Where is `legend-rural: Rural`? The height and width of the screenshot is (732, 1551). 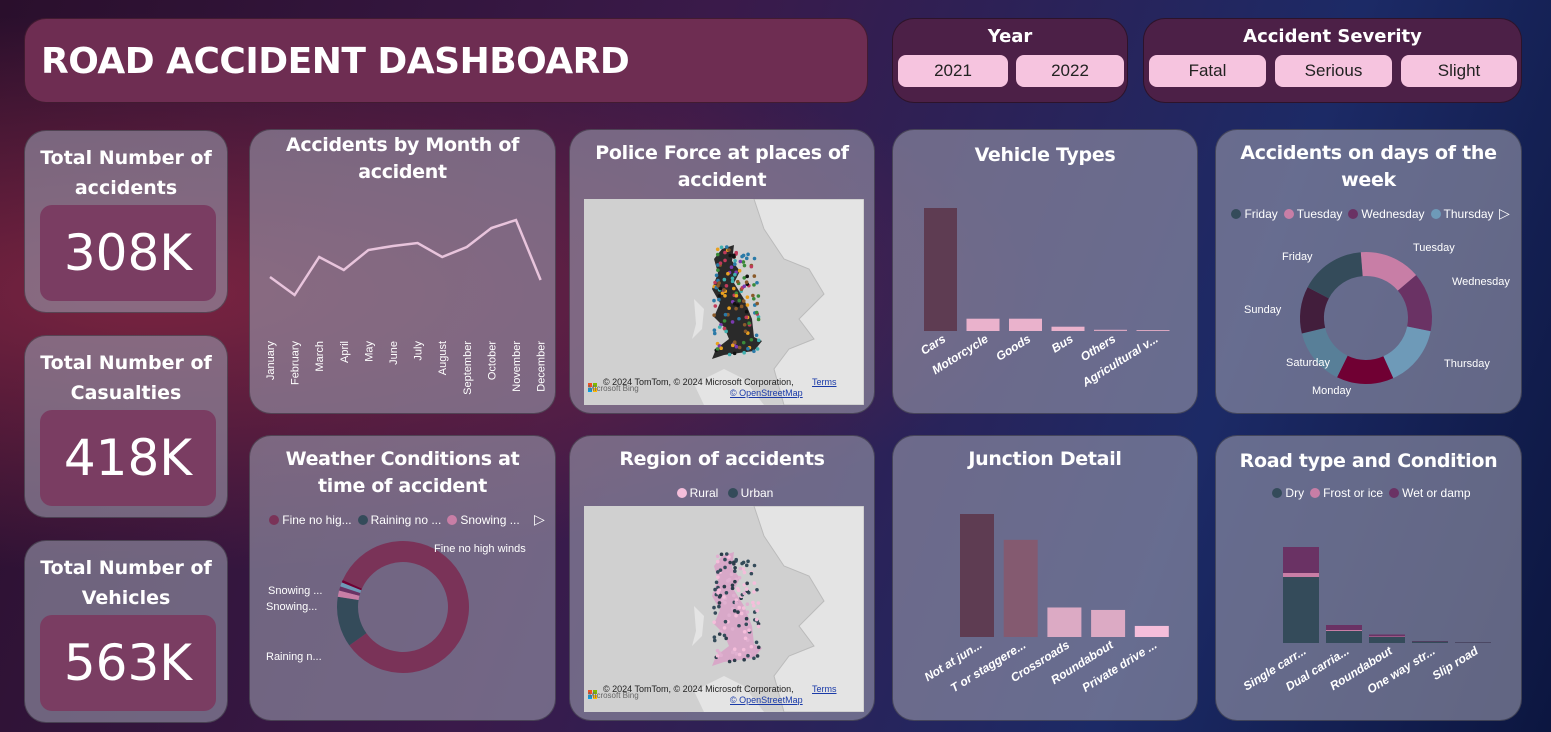 legend-rural: Rural is located at coordinates (704, 493).